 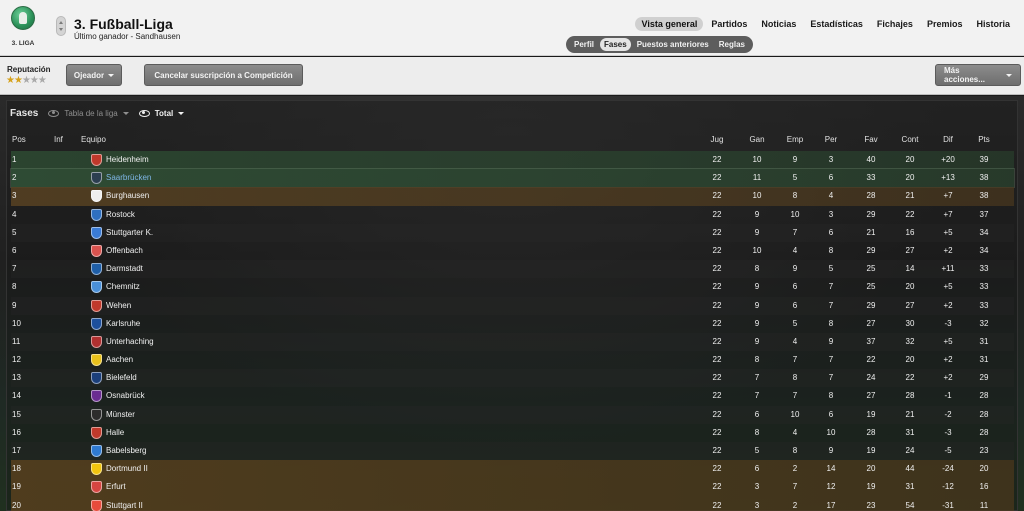 I want to click on cell-jug: 22, so click(x=717, y=196).